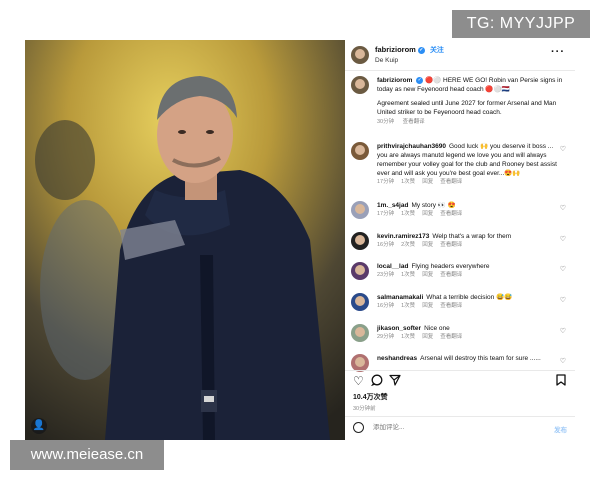 This screenshot has height=480, width=600. I want to click on comment-username: kevin.ramirez173, so click(403, 236).